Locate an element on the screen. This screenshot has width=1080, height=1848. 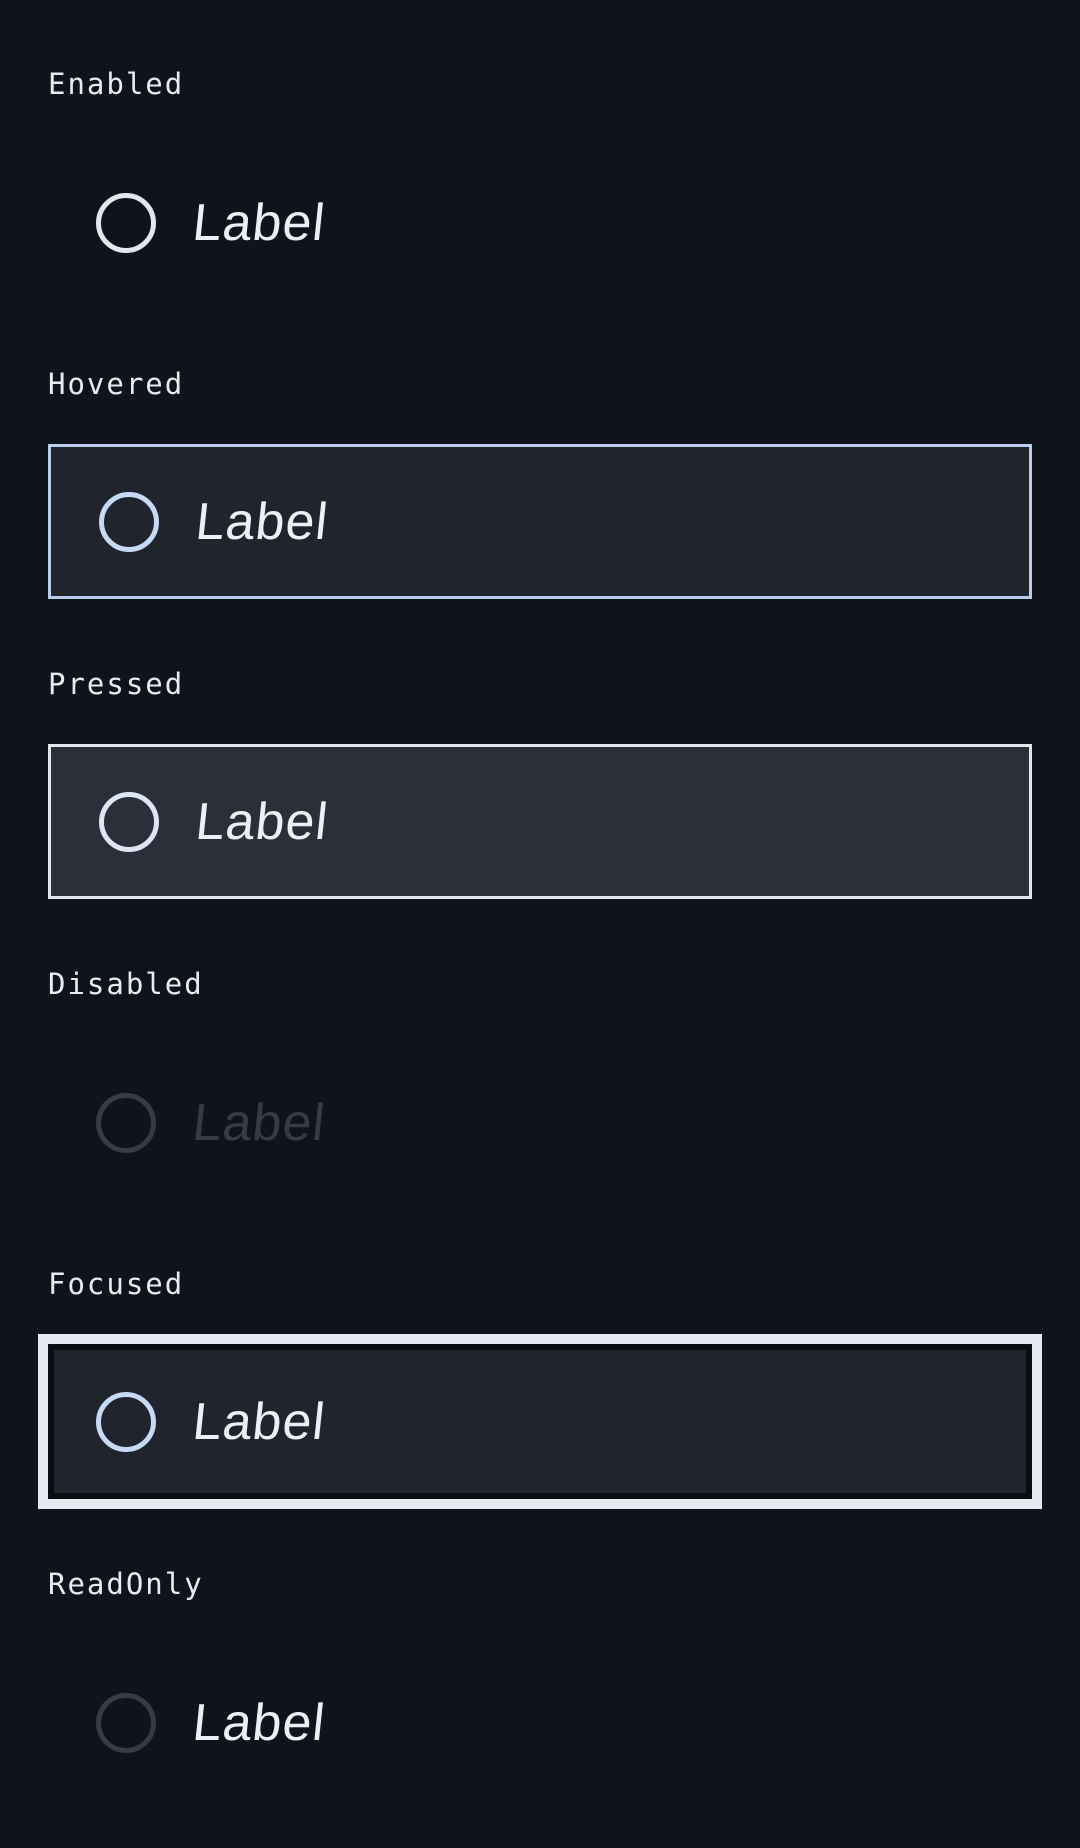
state-title-enabled: Enabled is located at coordinates (116, 84).